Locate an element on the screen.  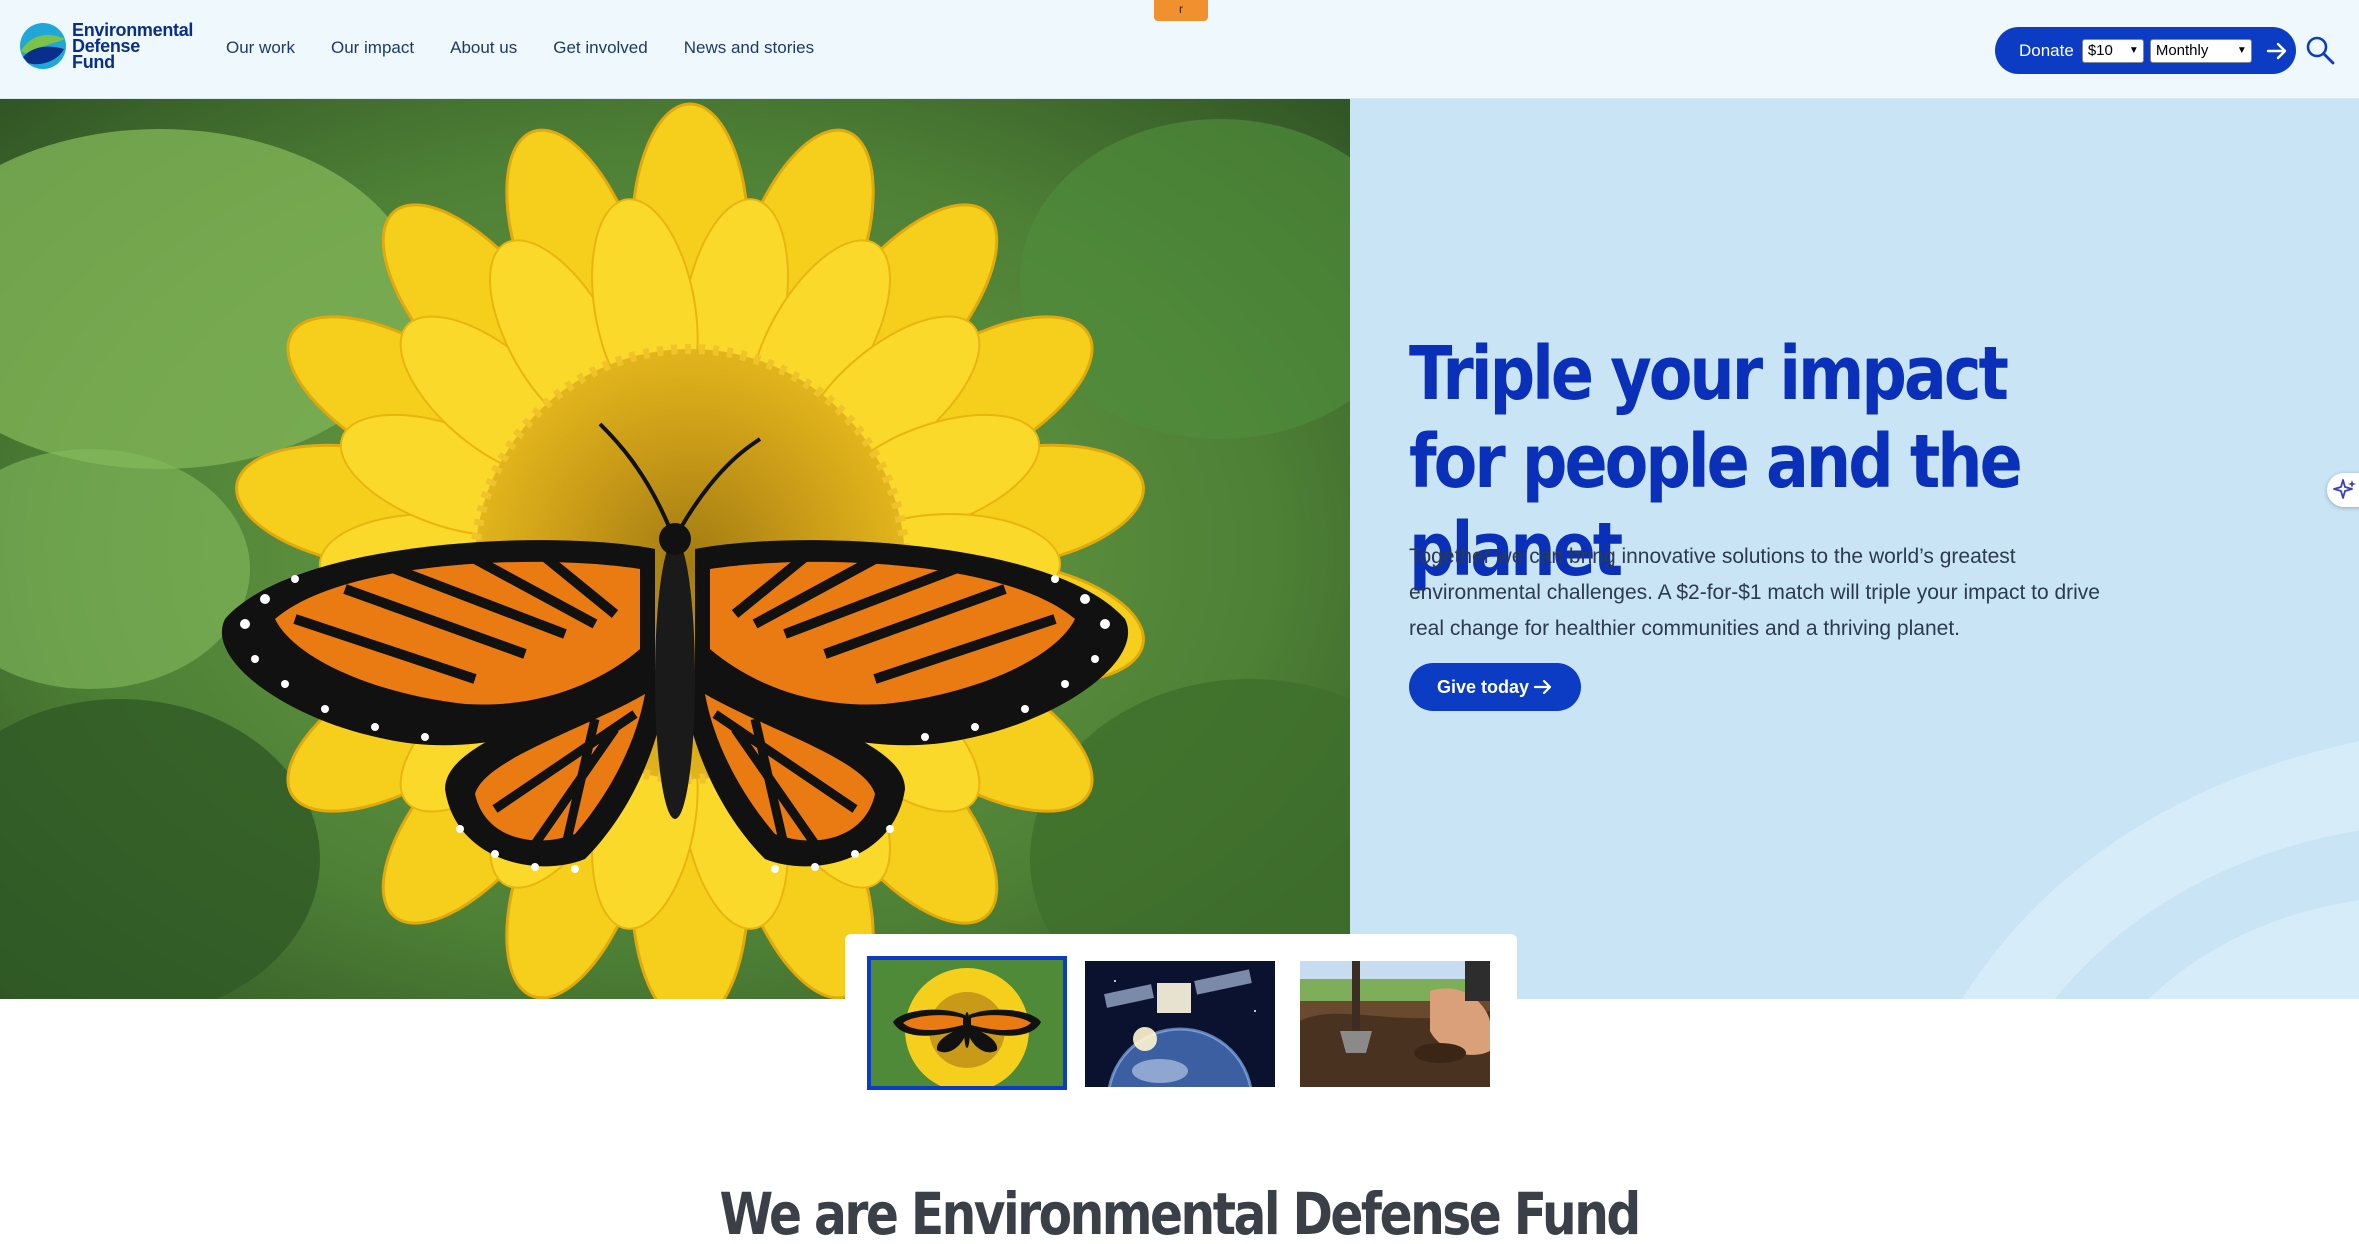
decorative-wave is located at coordinates (2160, 870).